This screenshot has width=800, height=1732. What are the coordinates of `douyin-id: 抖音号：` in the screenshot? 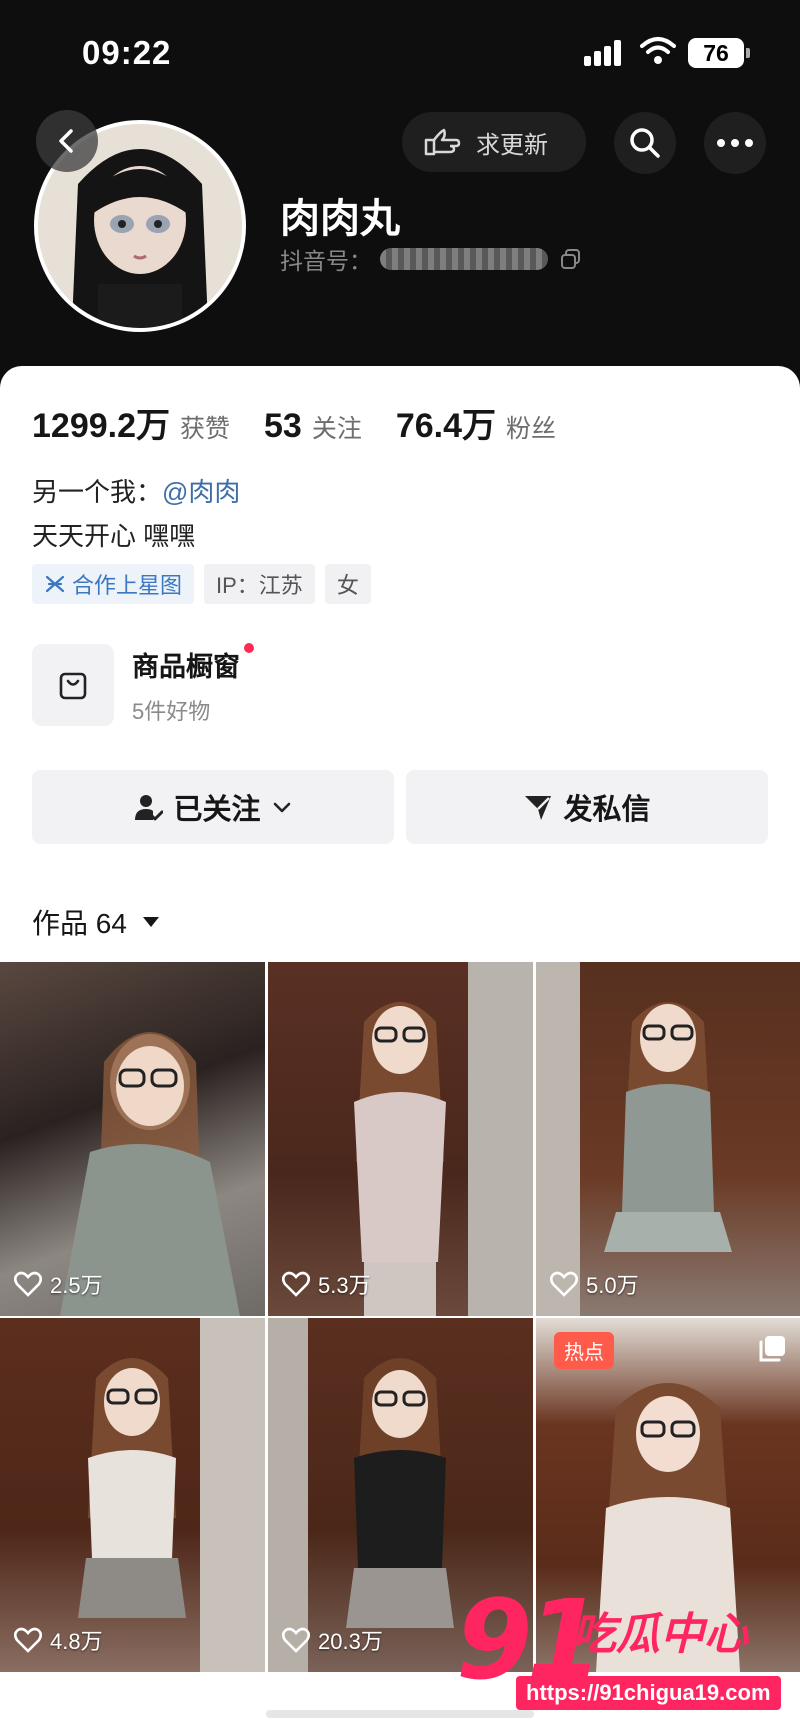 It's located at (431, 259).